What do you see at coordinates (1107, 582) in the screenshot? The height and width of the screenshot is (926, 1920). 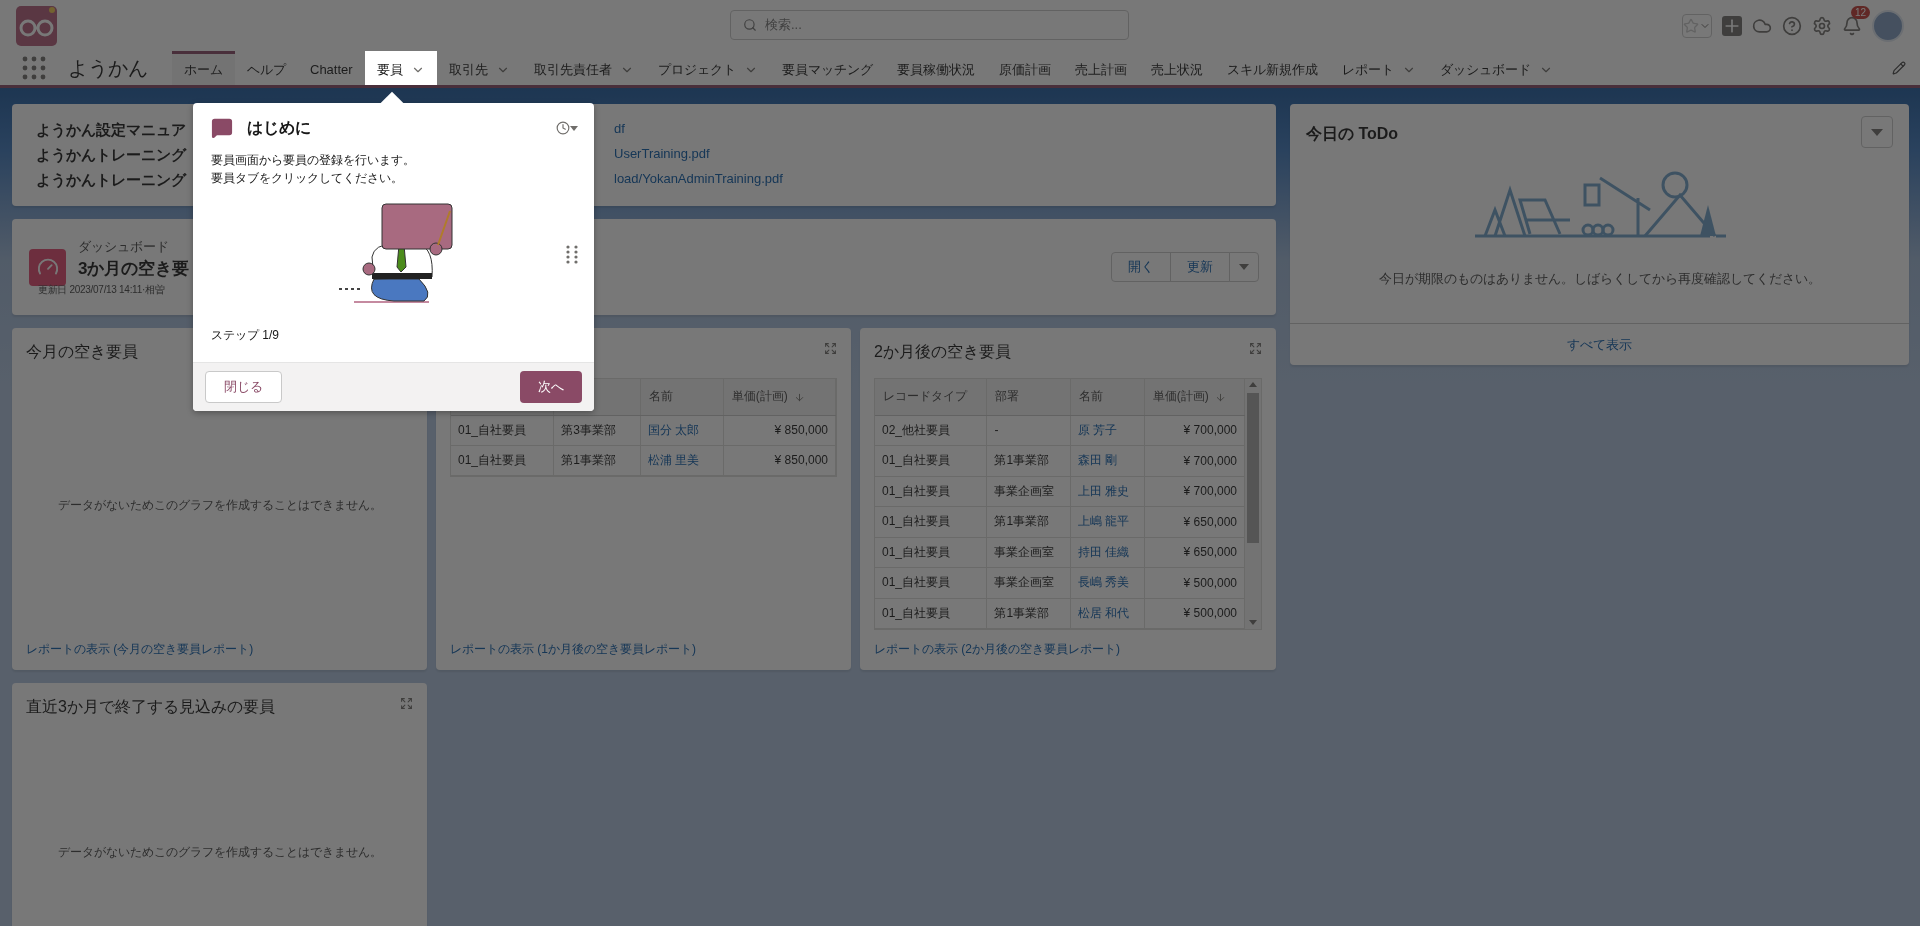 I see `name-link: 長嶋 秀美` at bounding box center [1107, 582].